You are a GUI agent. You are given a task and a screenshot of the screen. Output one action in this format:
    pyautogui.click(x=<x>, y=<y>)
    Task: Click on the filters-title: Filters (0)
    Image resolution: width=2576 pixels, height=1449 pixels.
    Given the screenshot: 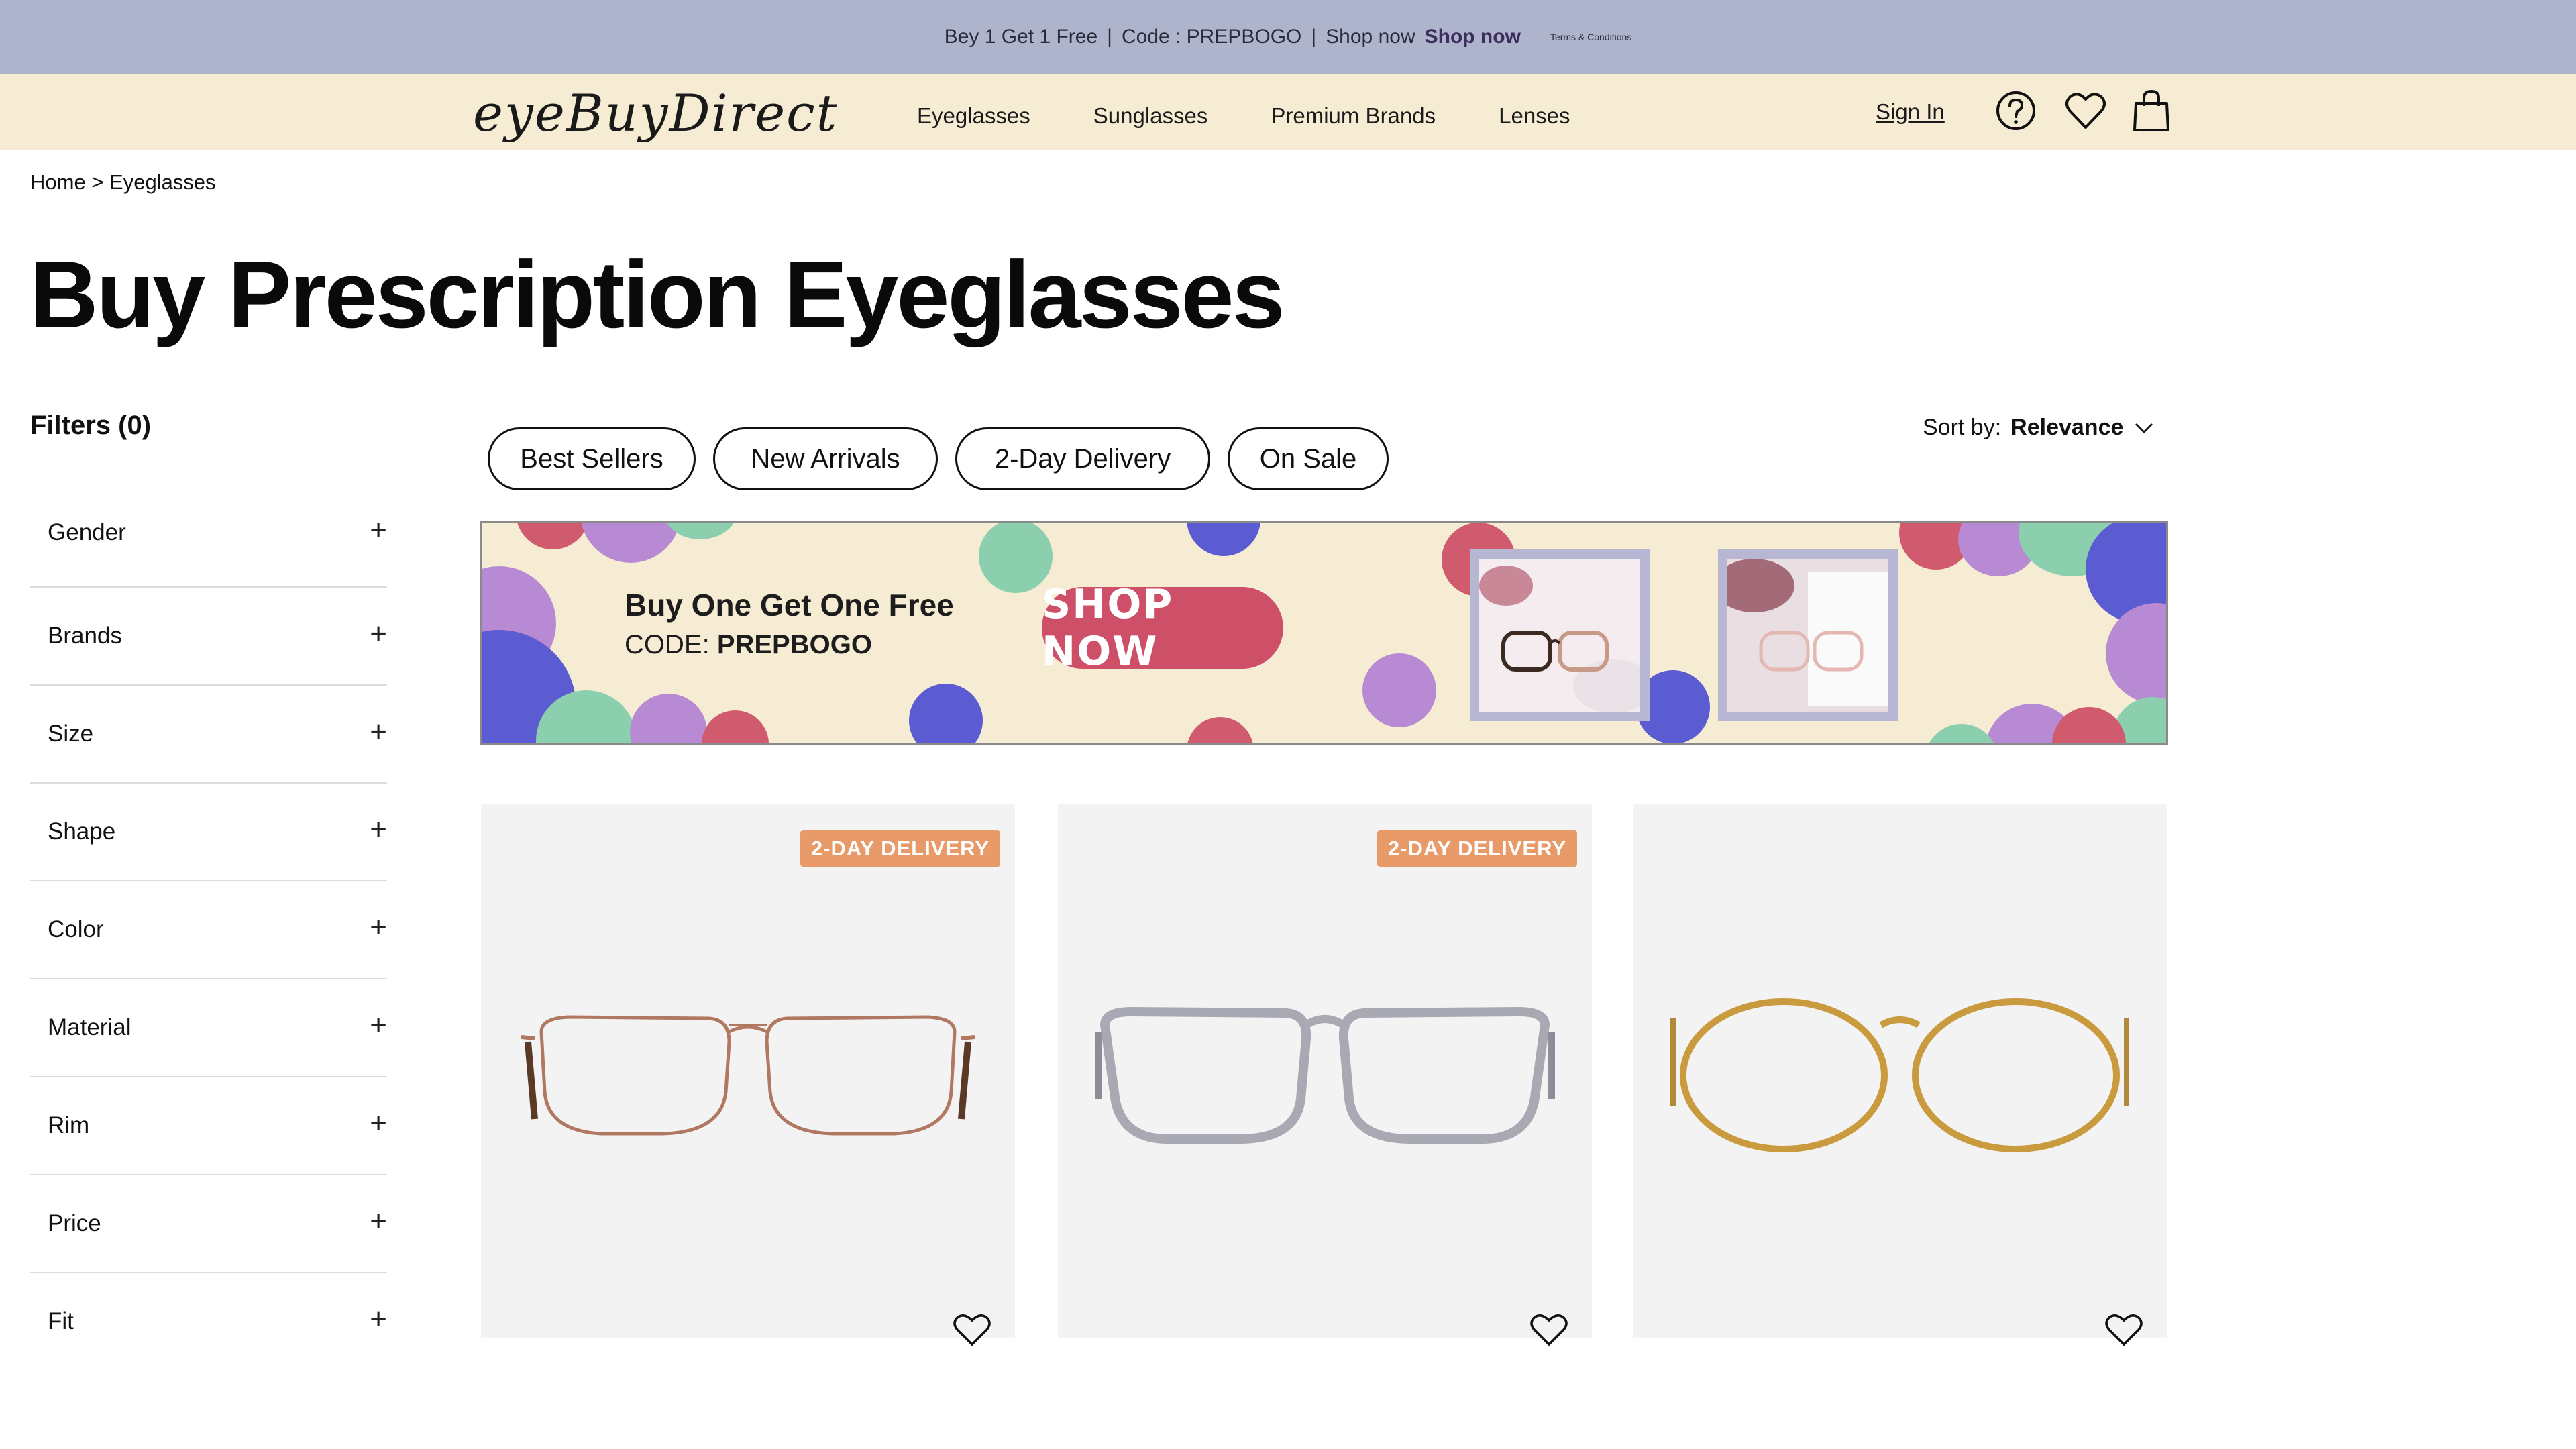 What is the action you would take?
    pyautogui.click(x=91, y=425)
    